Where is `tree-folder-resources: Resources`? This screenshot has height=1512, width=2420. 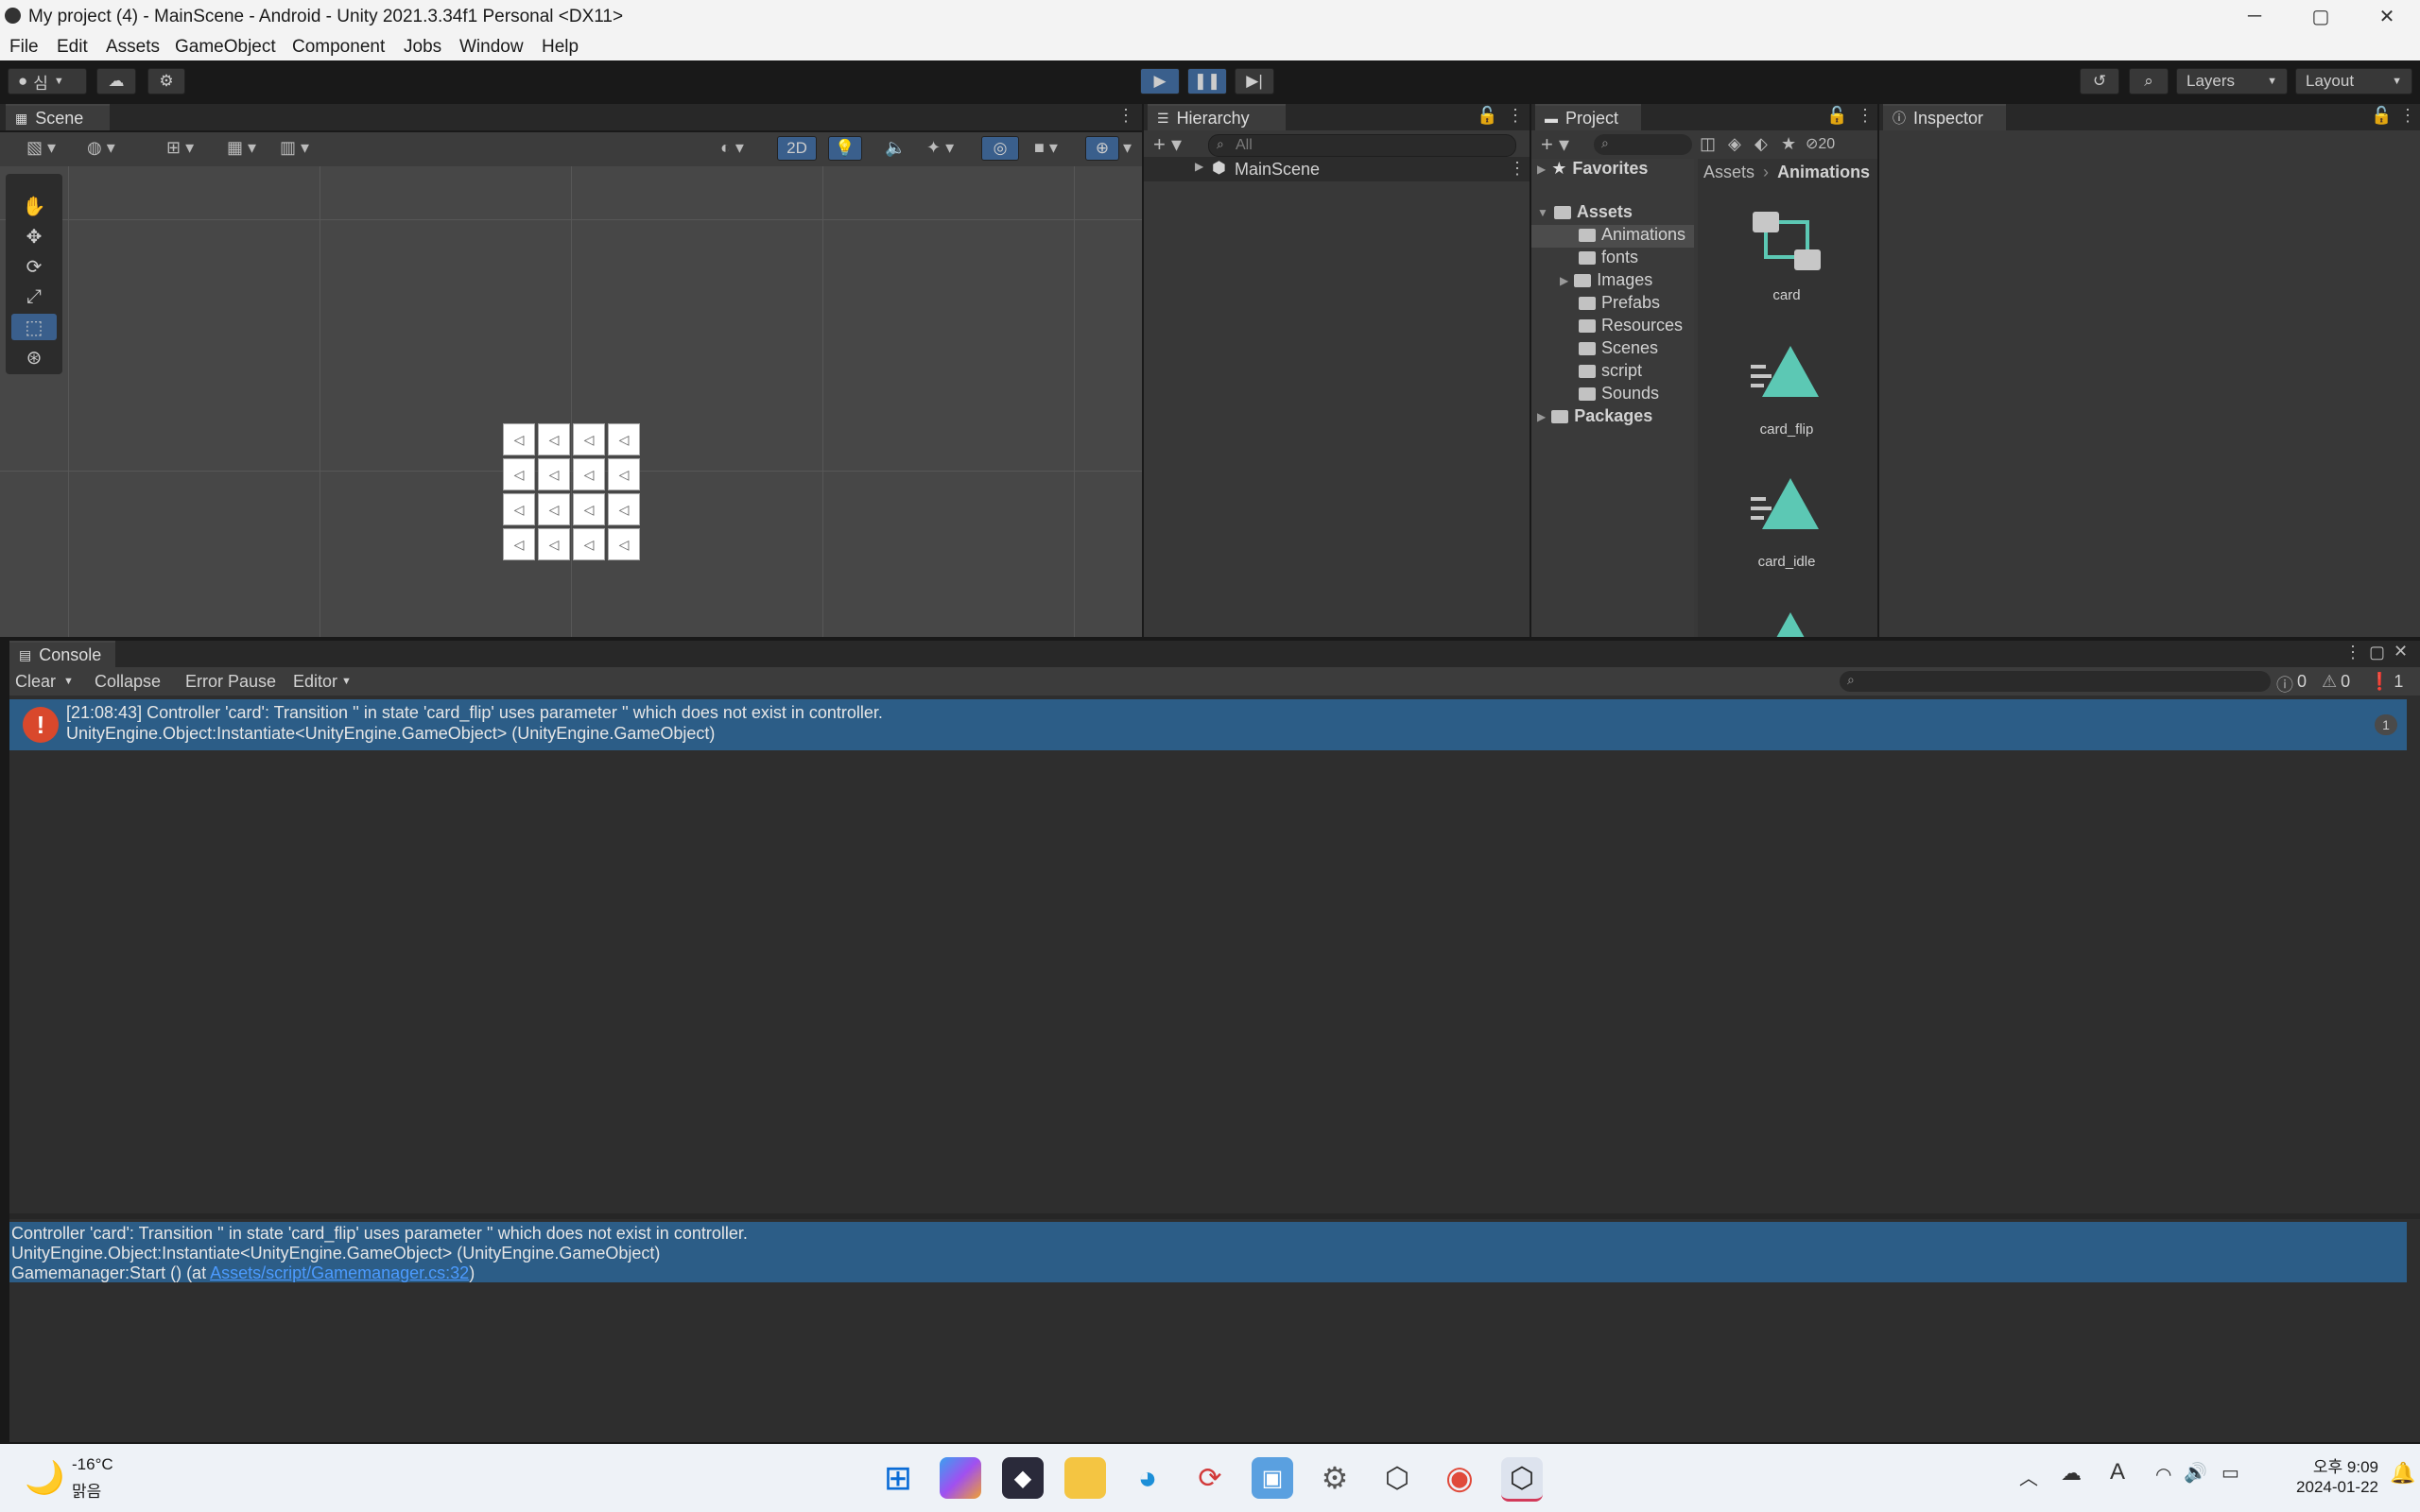
tree-folder-resources: Resources is located at coordinates (1631, 325).